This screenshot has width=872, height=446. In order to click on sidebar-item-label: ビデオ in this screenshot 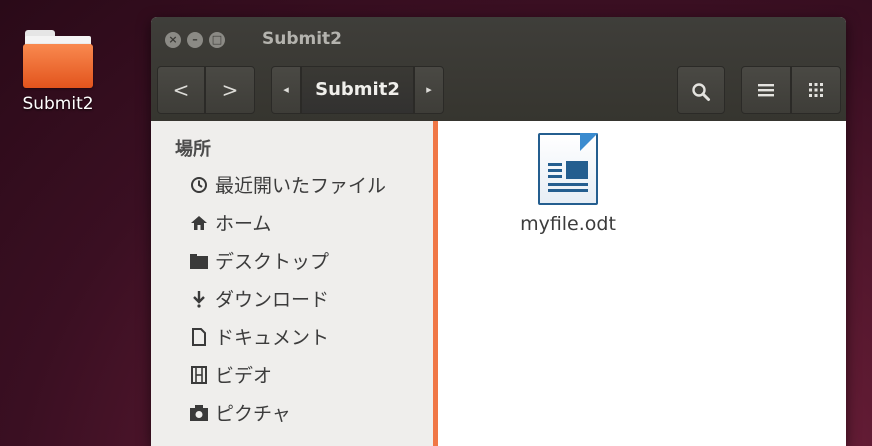, I will do `click(244, 376)`.